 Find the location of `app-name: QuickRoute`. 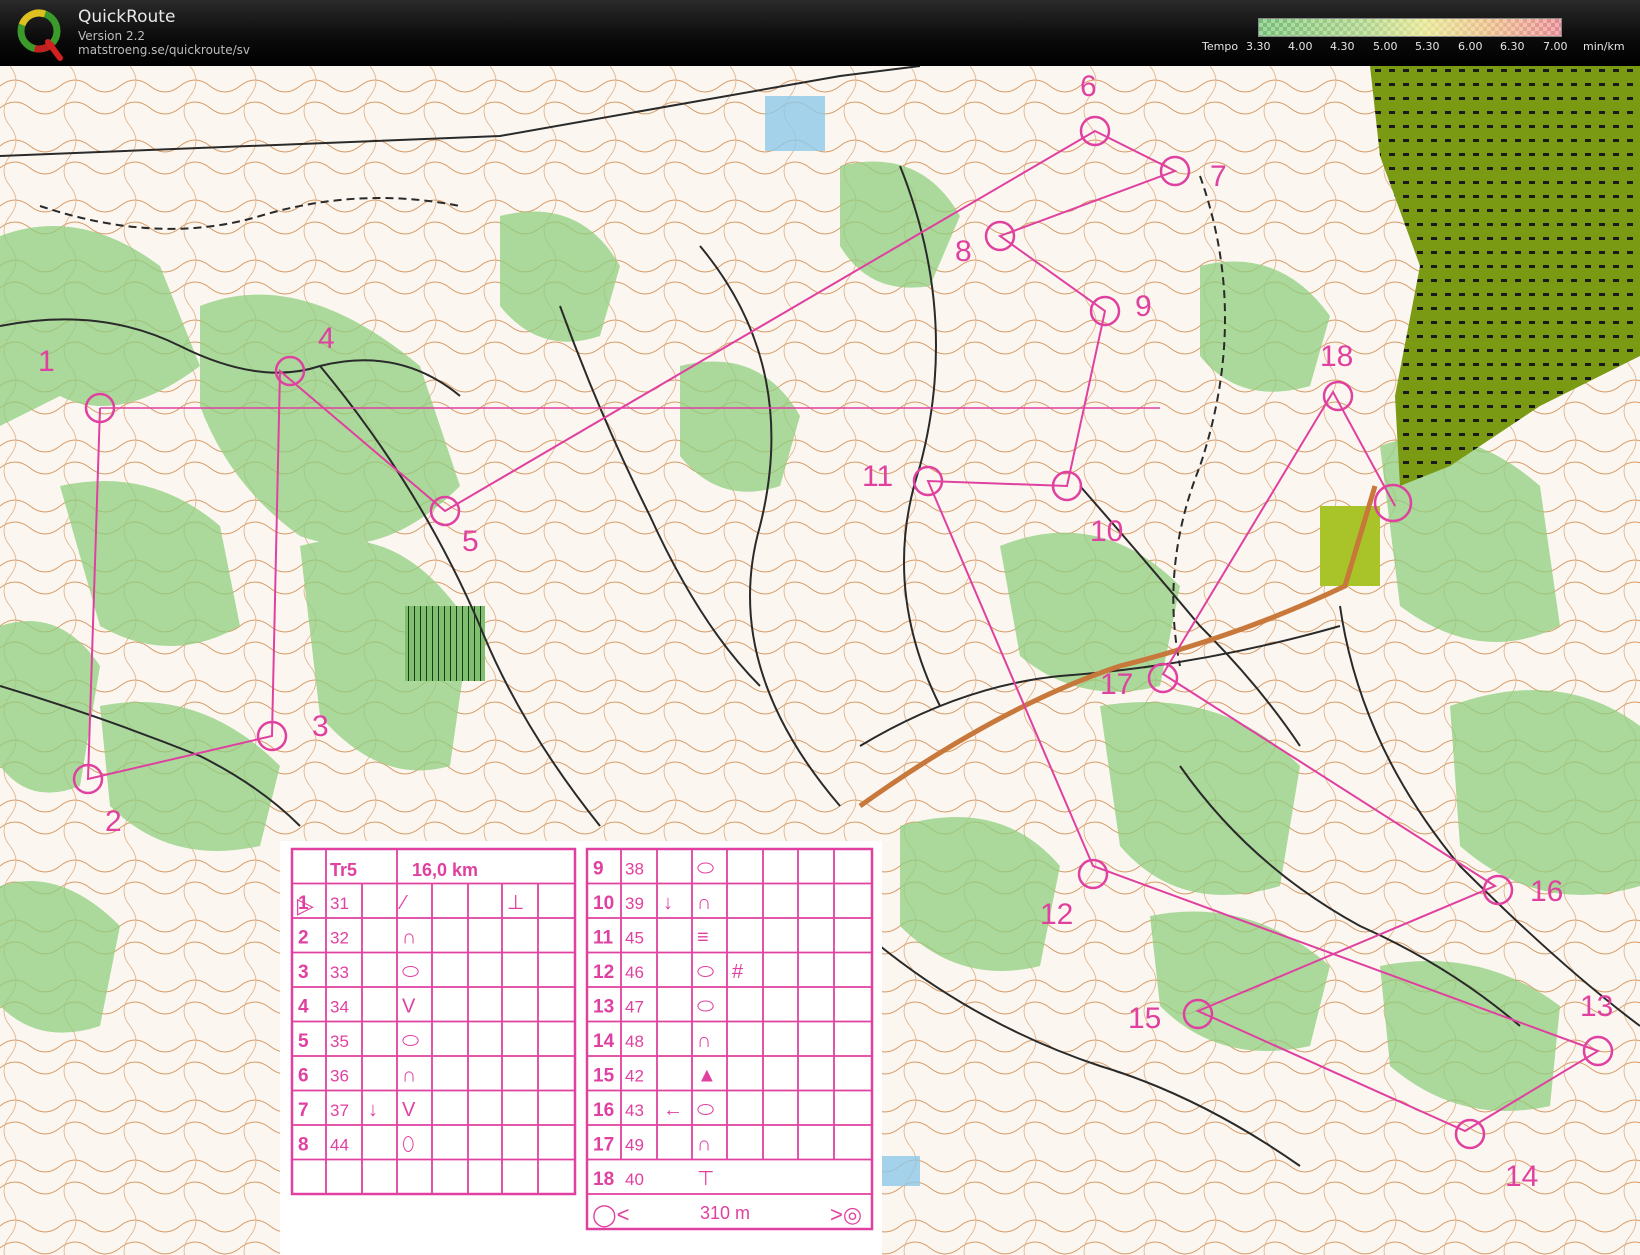

app-name: QuickRoute is located at coordinates (127, 17).